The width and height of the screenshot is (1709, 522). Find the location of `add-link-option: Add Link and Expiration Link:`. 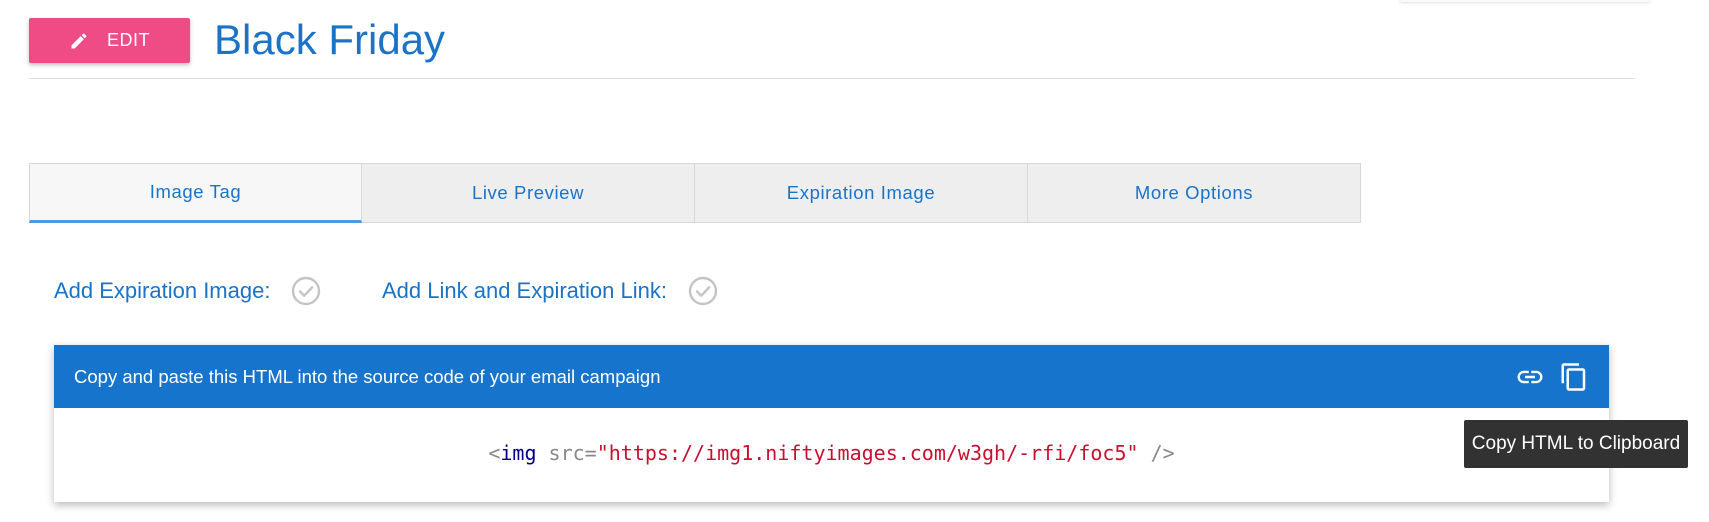

add-link-option: Add Link and Expiration Link: is located at coordinates (550, 291).